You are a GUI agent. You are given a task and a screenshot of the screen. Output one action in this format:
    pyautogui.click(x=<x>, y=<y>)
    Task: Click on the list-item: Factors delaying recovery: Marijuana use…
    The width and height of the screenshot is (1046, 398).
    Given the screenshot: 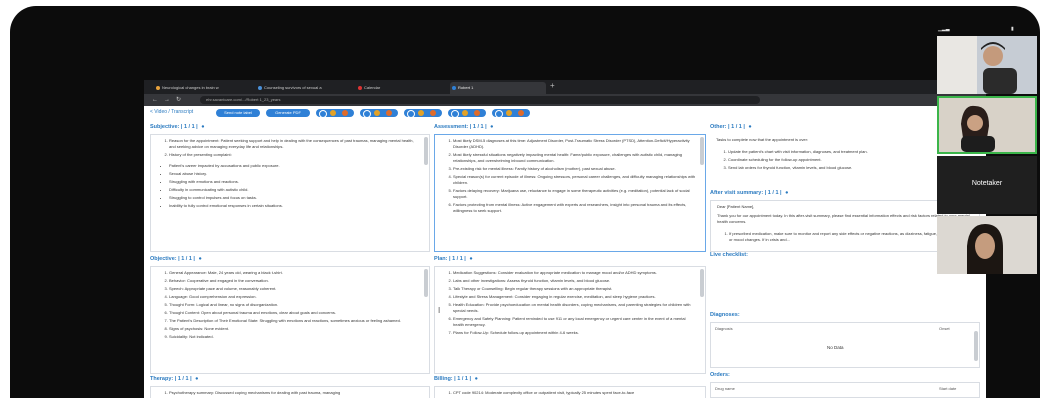 What is the action you would take?
    pyautogui.click(x=575, y=194)
    